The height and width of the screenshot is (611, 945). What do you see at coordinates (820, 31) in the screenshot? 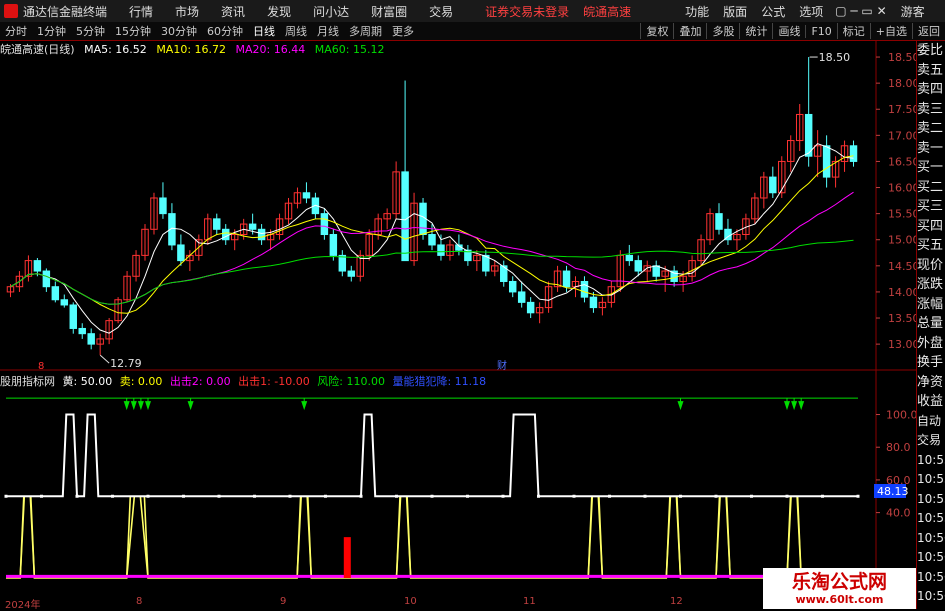
I see `tool-f10: F10` at bounding box center [820, 31].